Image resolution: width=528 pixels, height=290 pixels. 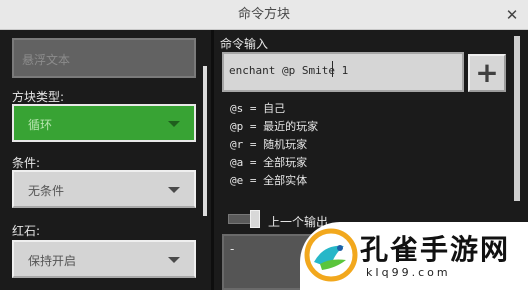 I want to click on peacock-logo-icon, so click(x=331, y=255).